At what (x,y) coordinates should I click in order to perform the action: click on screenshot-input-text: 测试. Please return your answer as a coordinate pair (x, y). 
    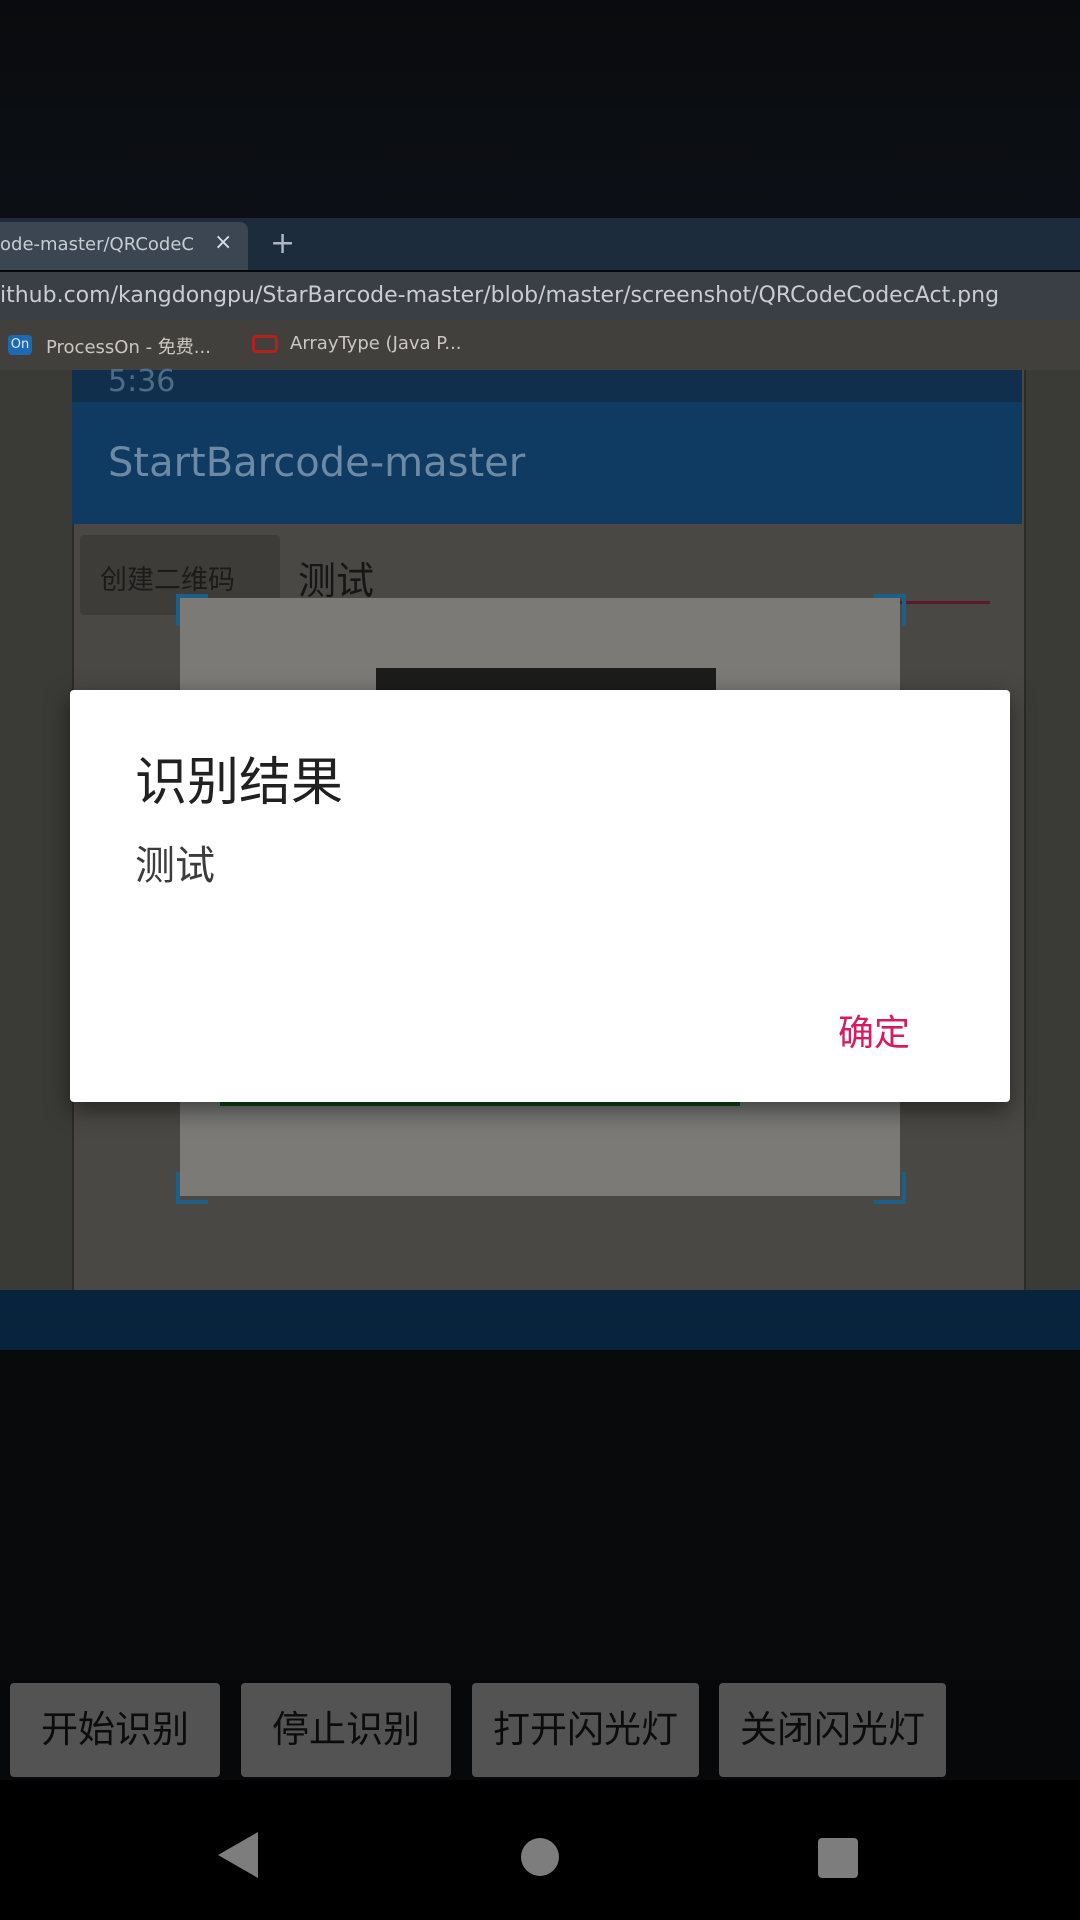
    Looking at the image, I should click on (336, 581).